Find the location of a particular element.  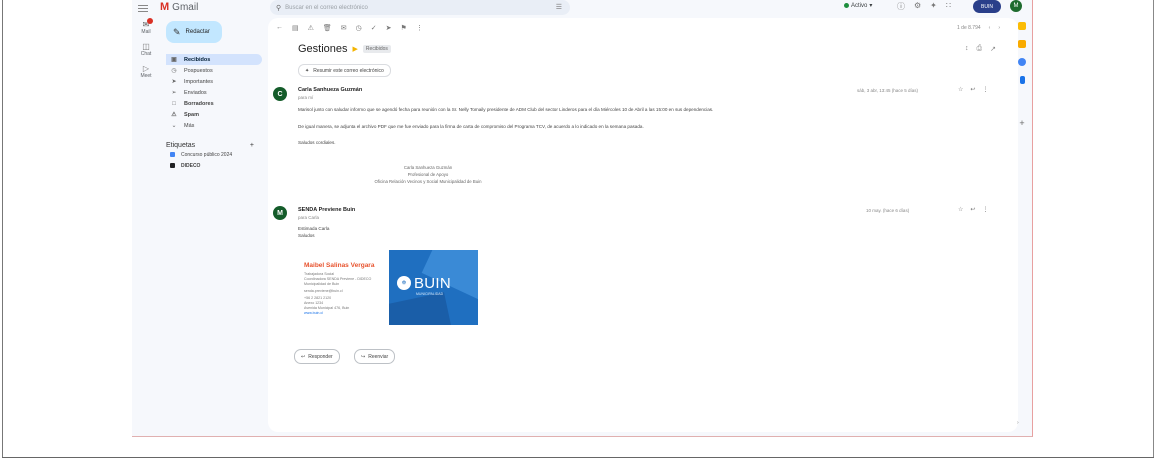

move-to-icon: ➤ is located at coordinates (389, 28).